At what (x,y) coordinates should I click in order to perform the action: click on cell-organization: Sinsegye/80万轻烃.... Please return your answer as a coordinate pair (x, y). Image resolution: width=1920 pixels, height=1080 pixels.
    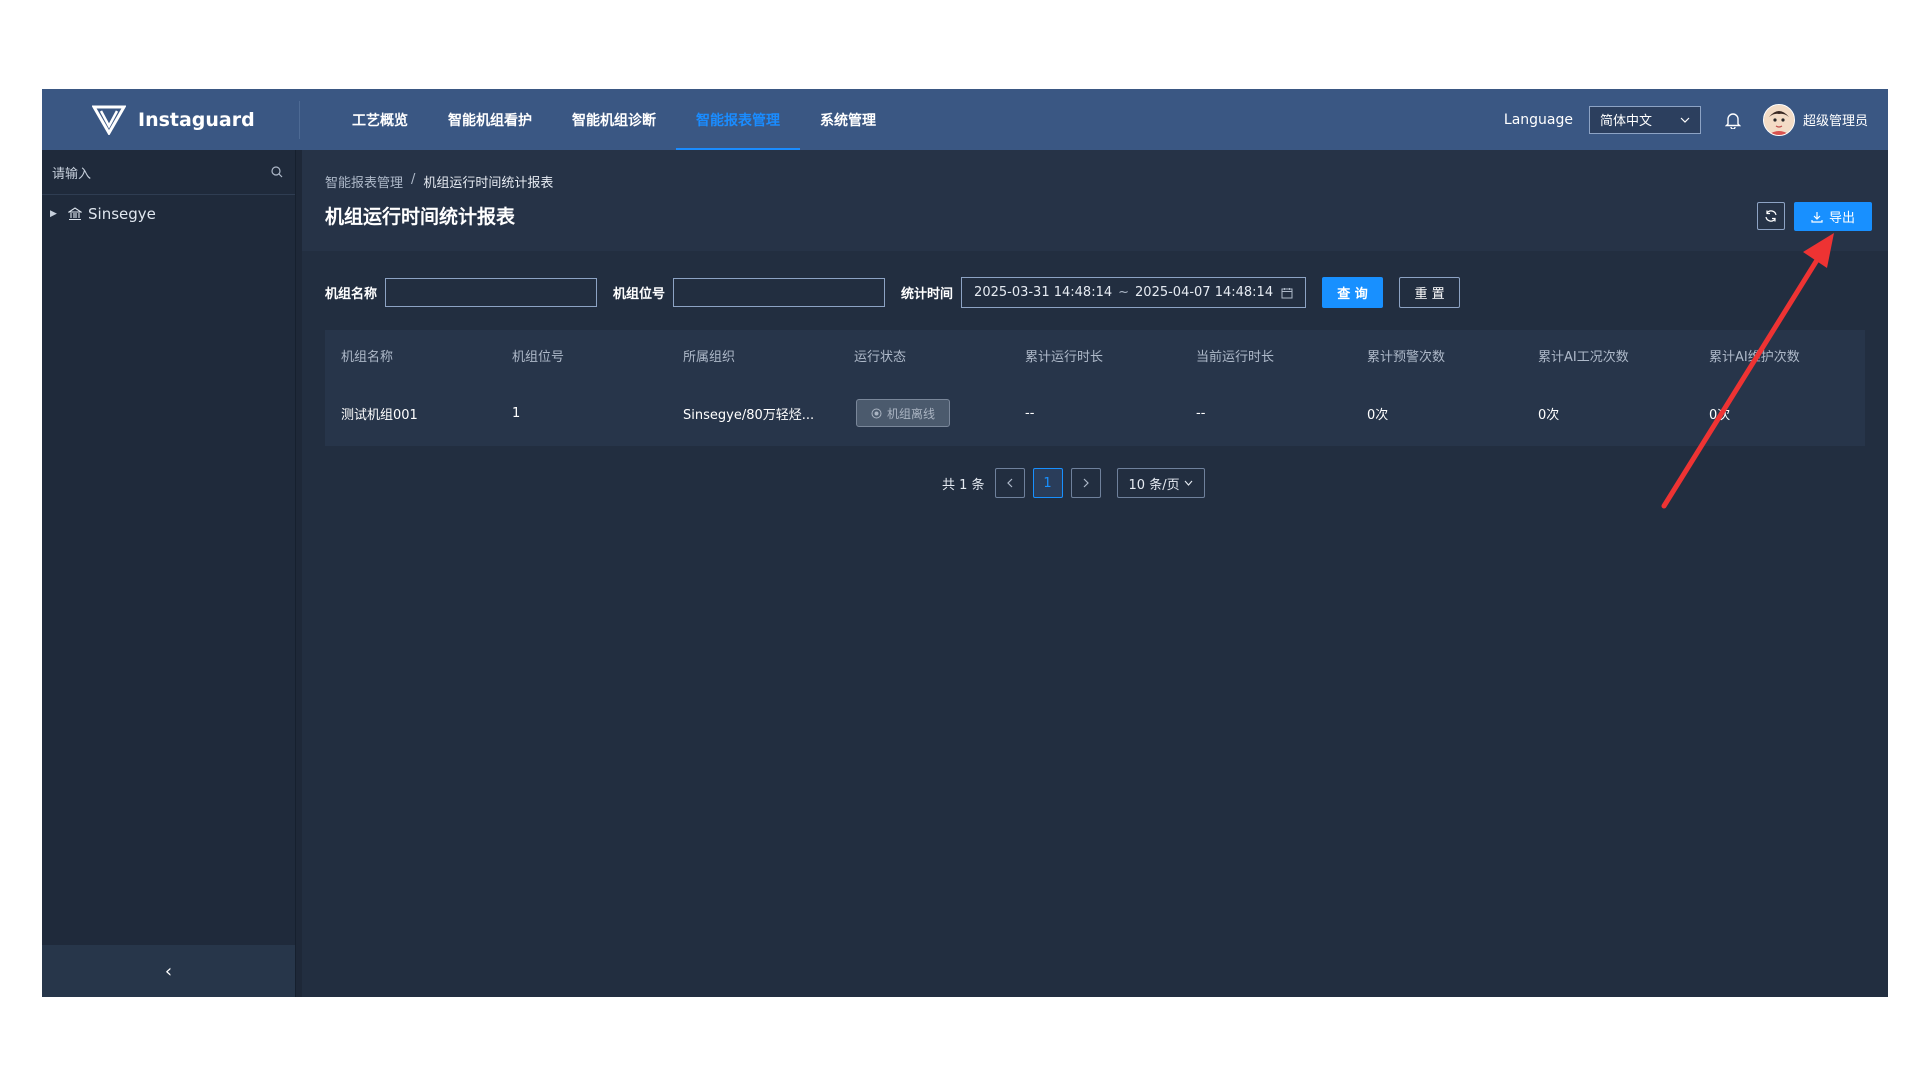
    Looking at the image, I should click on (749, 415).